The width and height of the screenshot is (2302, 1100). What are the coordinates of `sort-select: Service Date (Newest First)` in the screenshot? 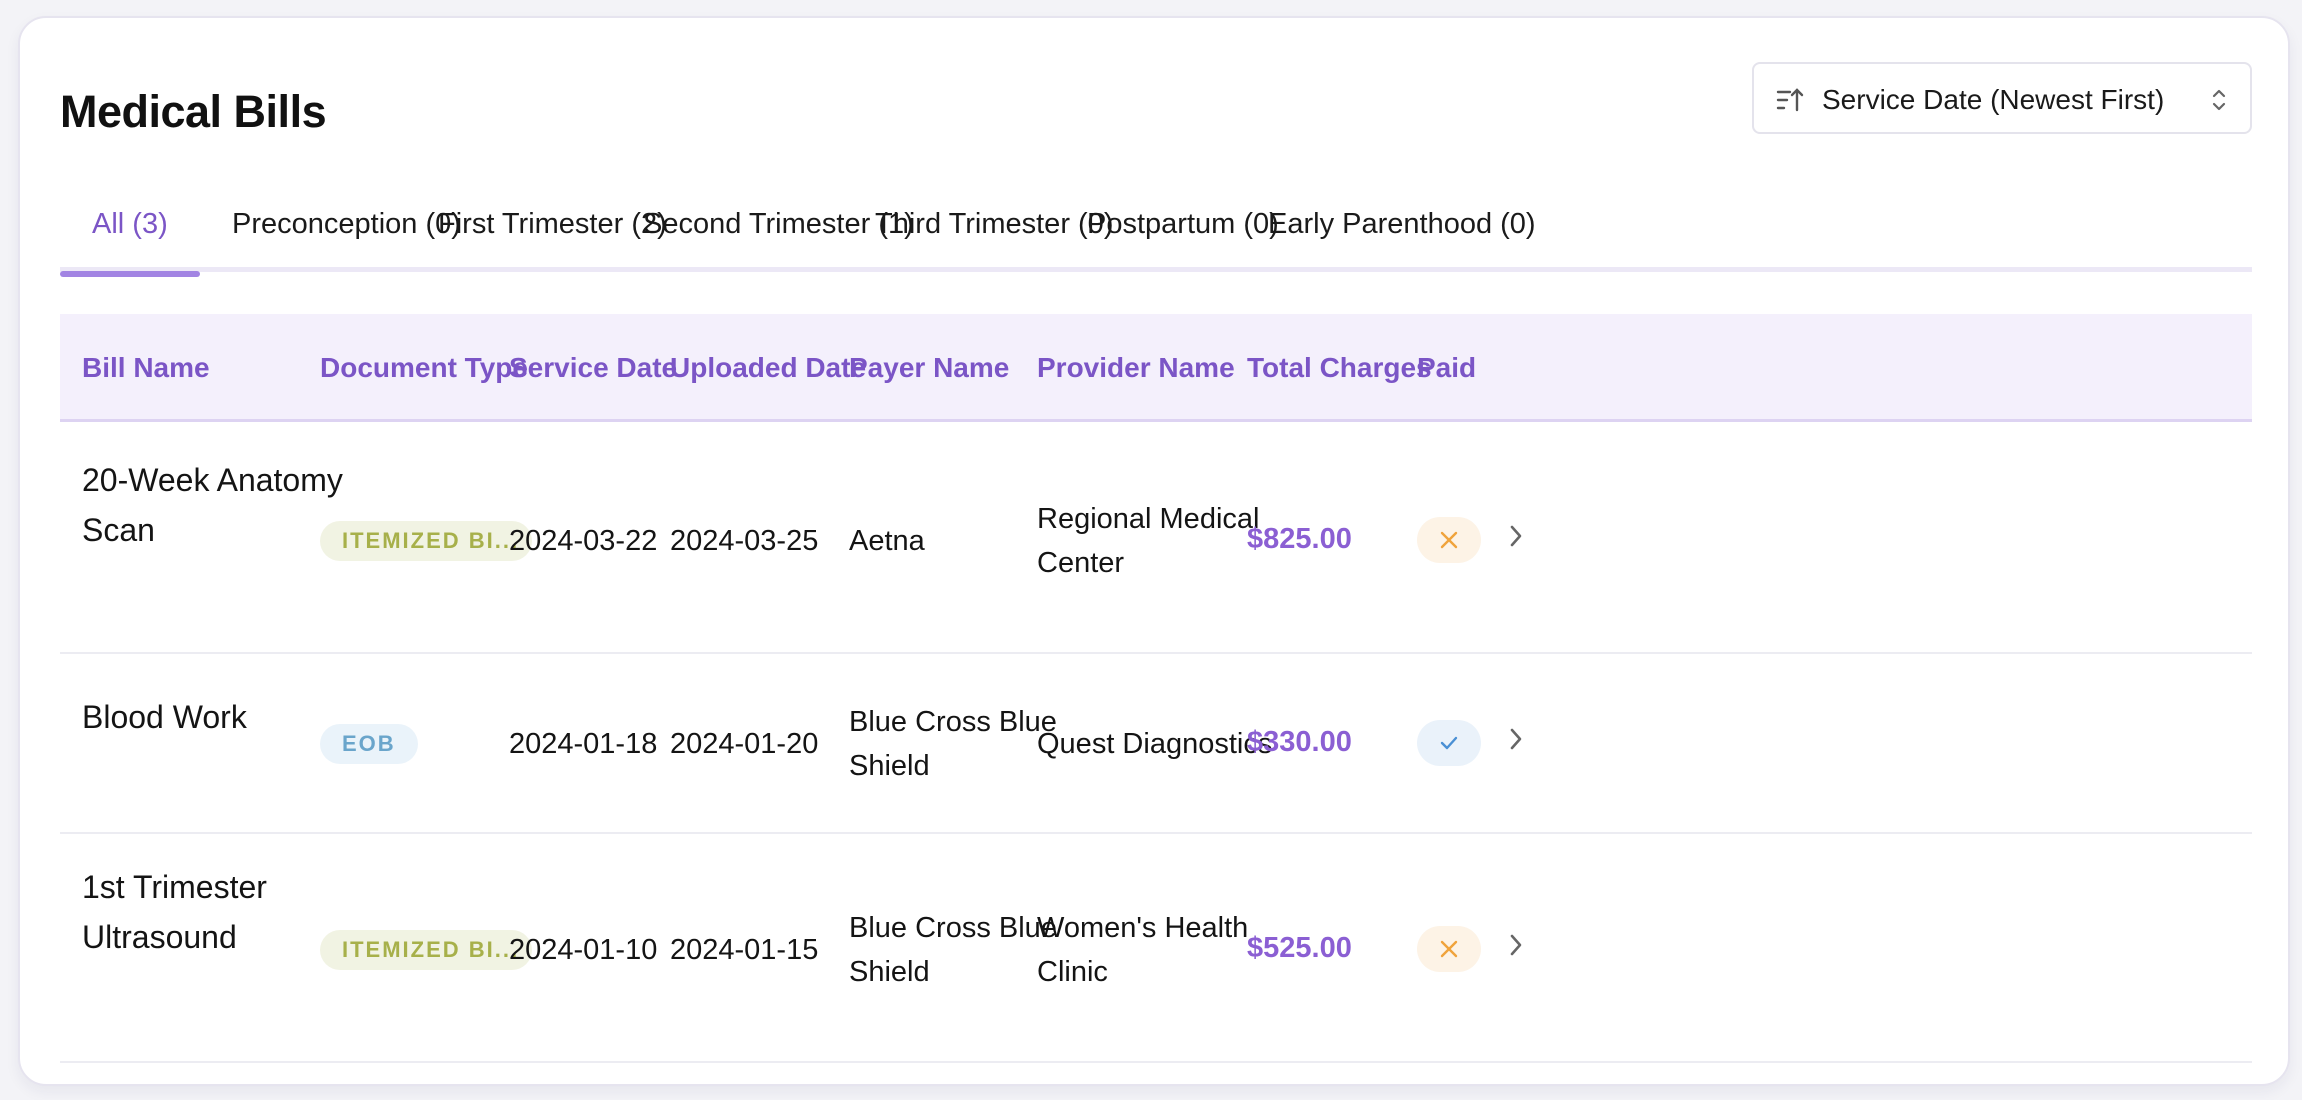 It's located at (2002, 98).